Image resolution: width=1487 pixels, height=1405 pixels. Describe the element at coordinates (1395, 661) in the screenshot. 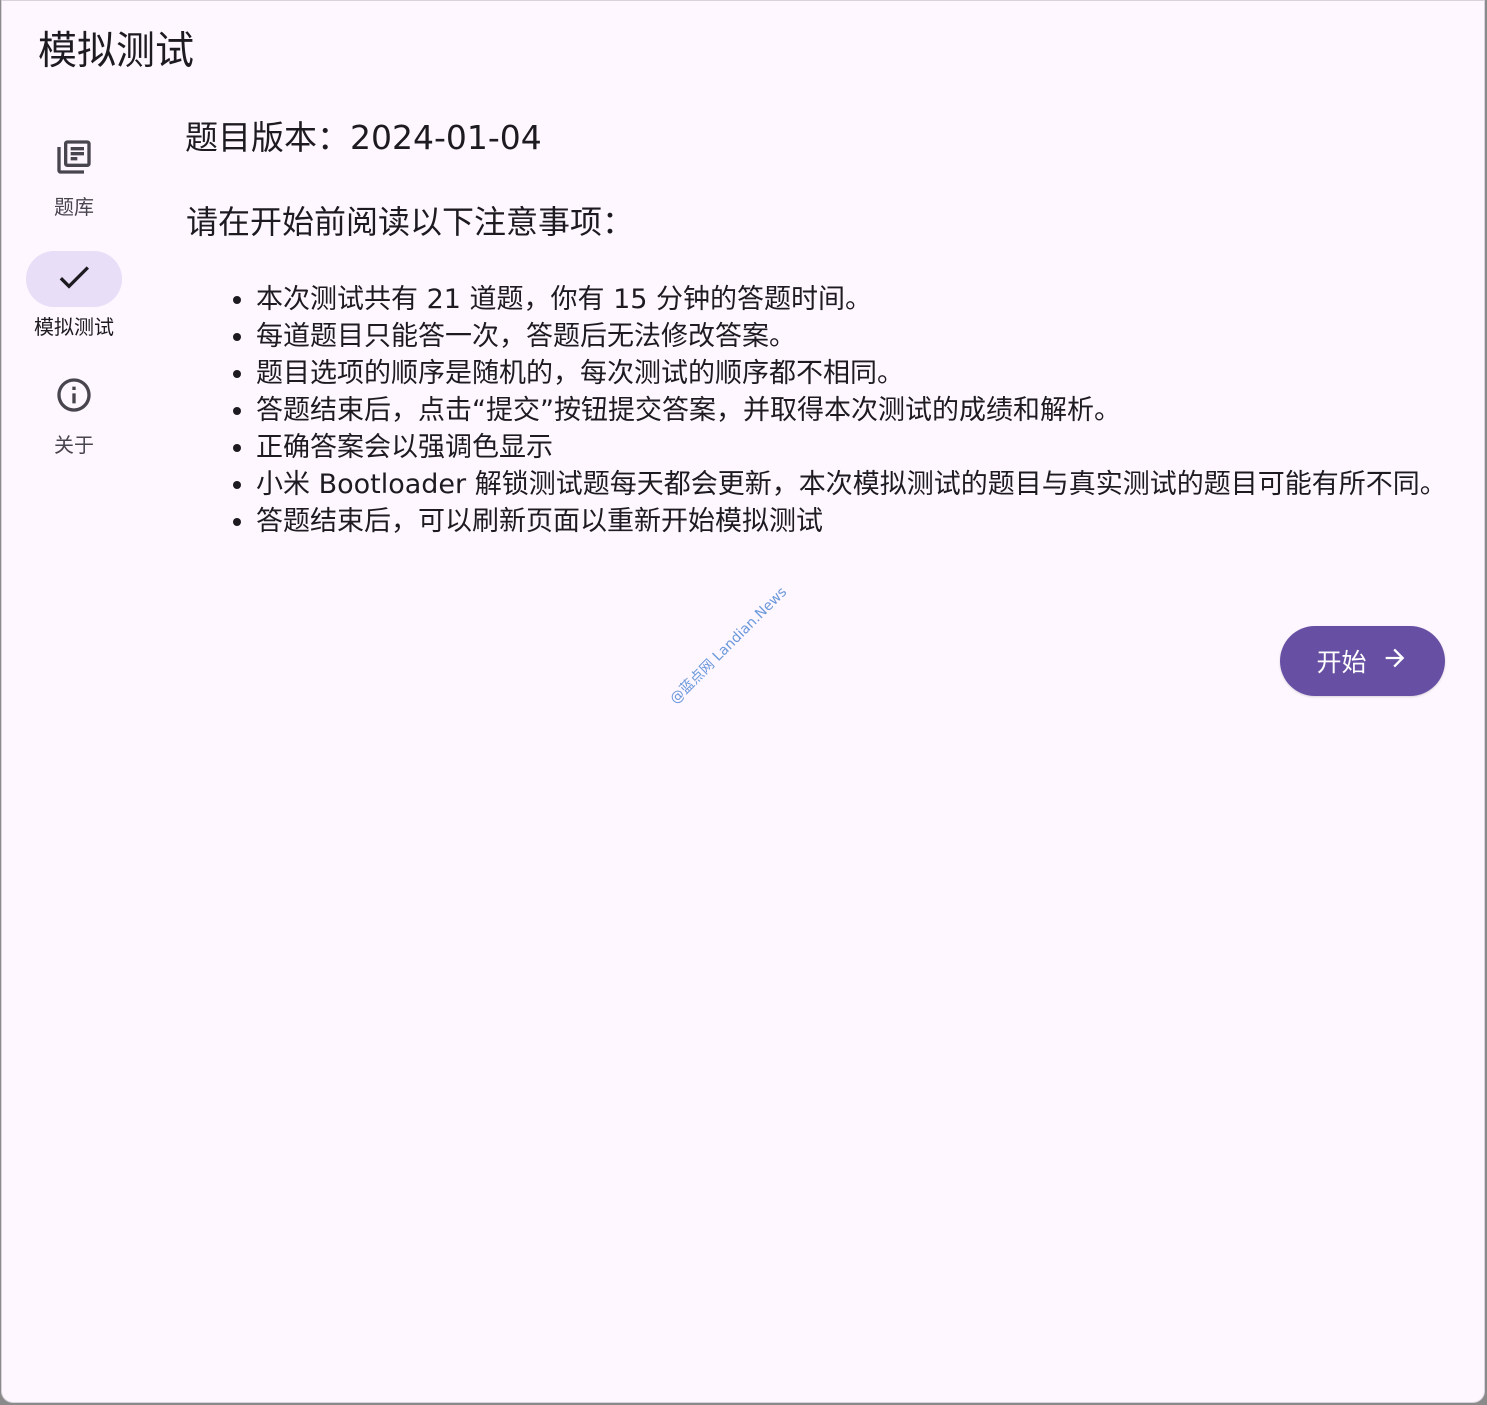

I see `arrow-forward-icon` at that location.